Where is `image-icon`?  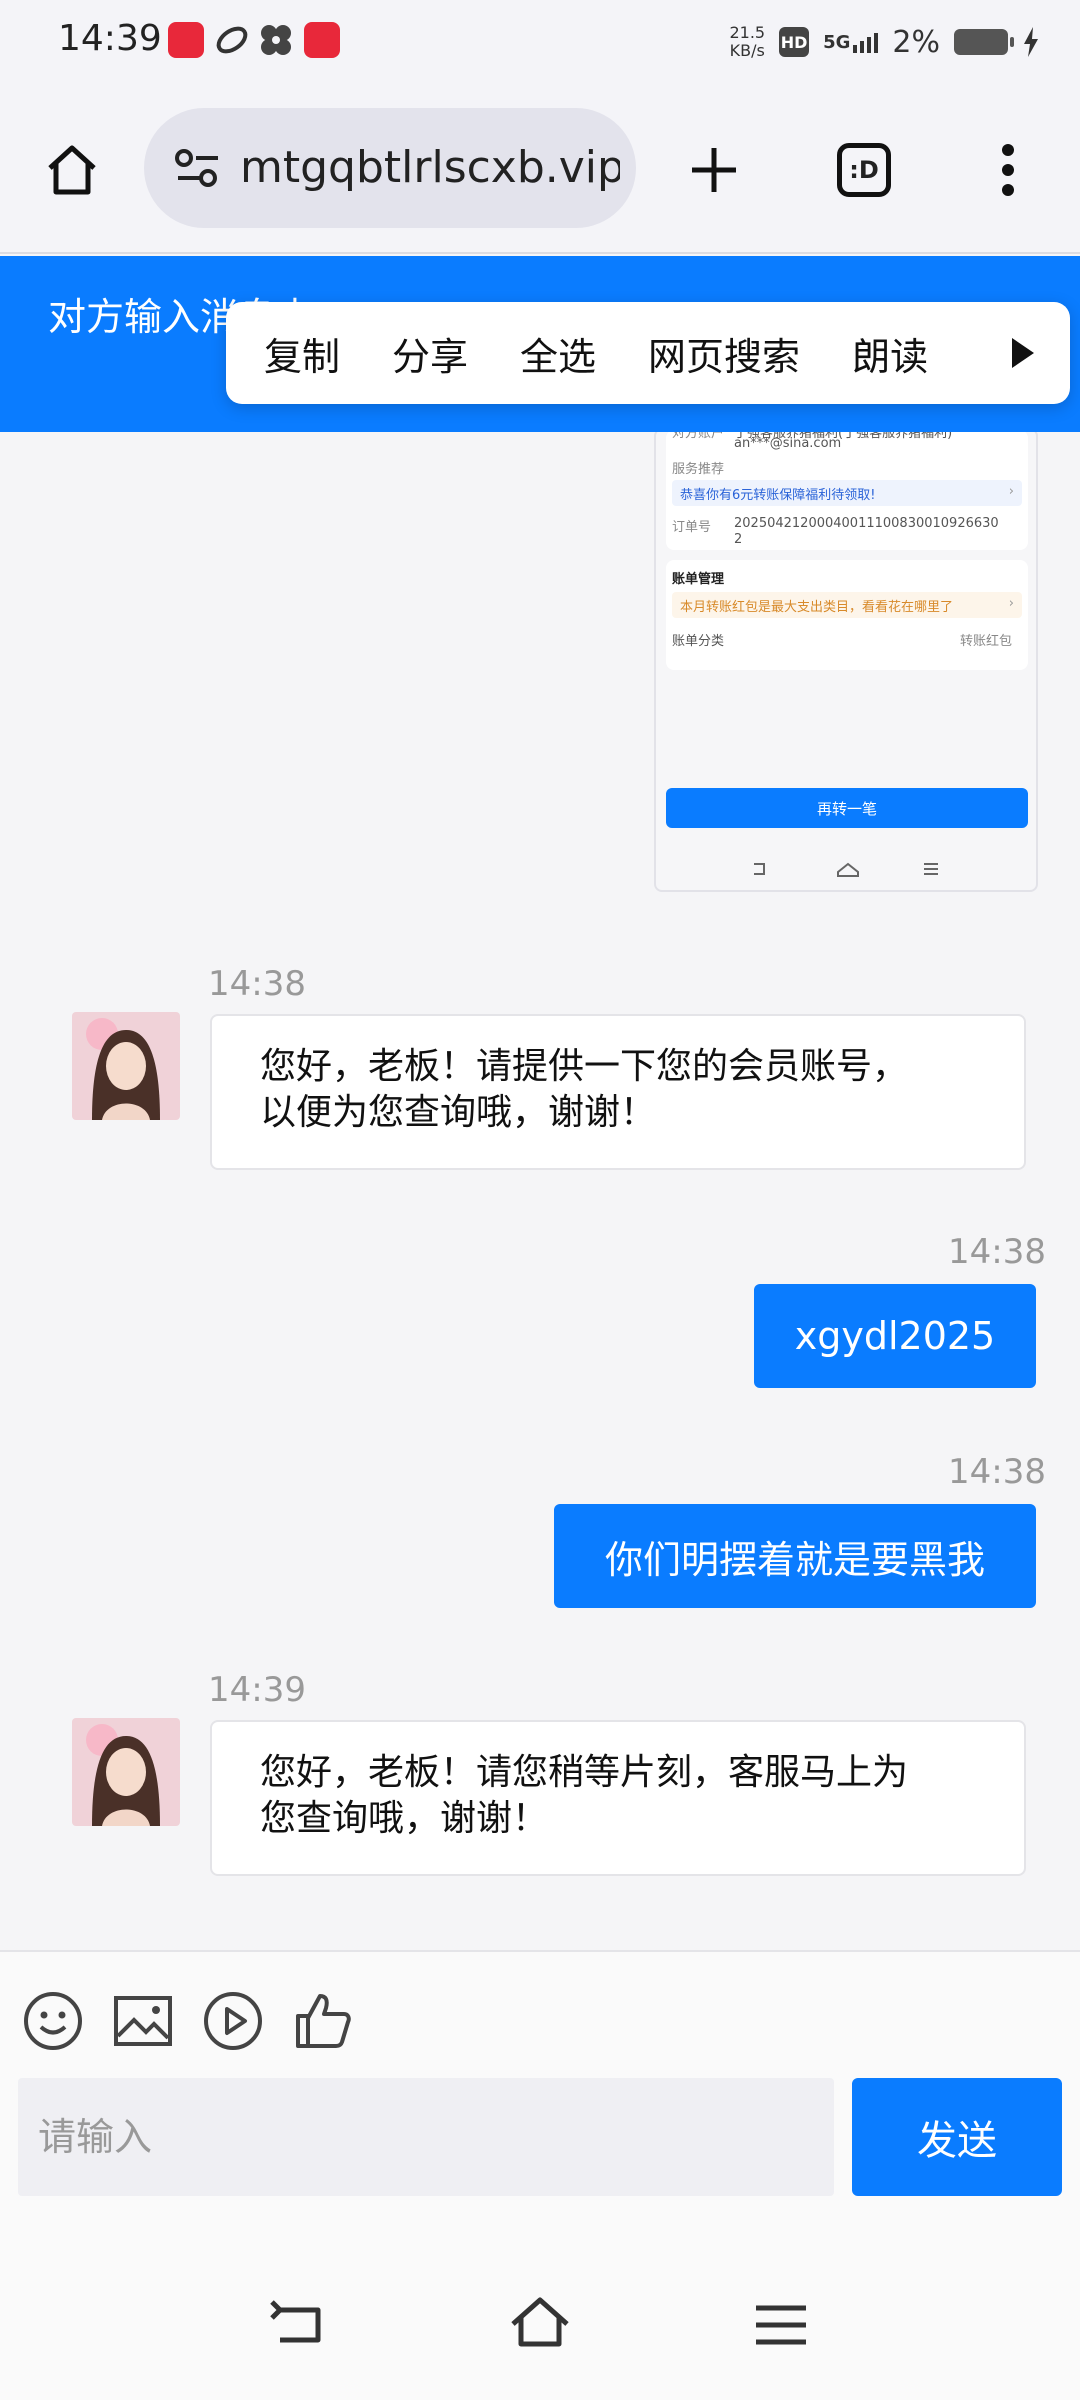 image-icon is located at coordinates (143, 2021).